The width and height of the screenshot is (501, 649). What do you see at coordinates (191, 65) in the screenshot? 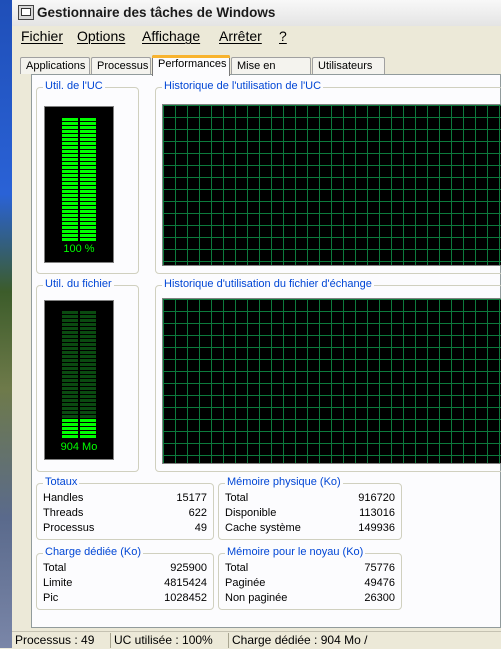
I see `tab-performances: Performances` at bounding box center [191, 65].